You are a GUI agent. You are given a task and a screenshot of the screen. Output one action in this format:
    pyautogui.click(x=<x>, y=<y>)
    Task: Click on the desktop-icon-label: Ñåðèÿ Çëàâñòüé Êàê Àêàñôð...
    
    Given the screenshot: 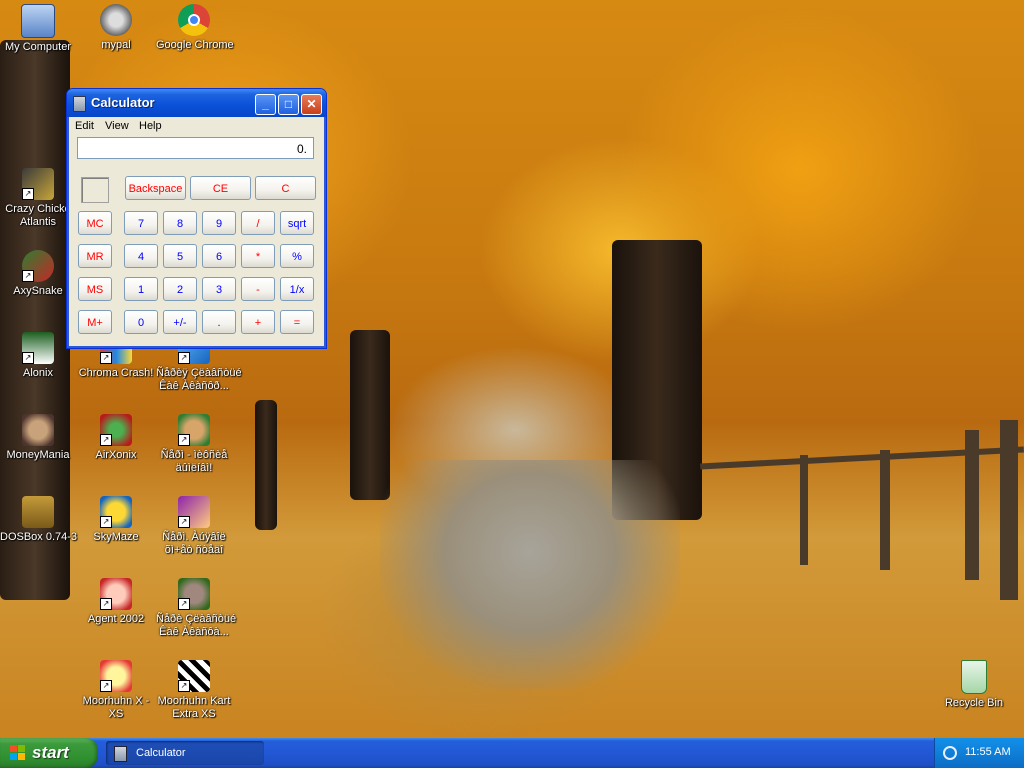 What is the action you would take?
    pyautogui.click(x=199, y=379)
    